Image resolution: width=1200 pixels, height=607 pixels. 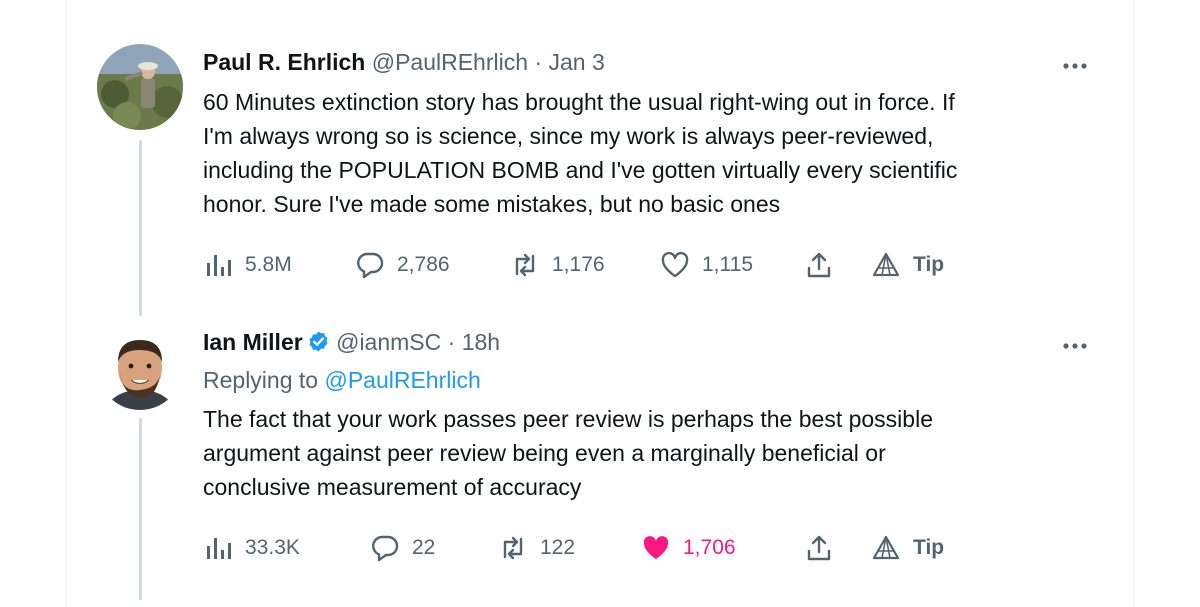 I want to click on replying-to-mention-link: @PaulREhrlich, so click(x=402, y=380).